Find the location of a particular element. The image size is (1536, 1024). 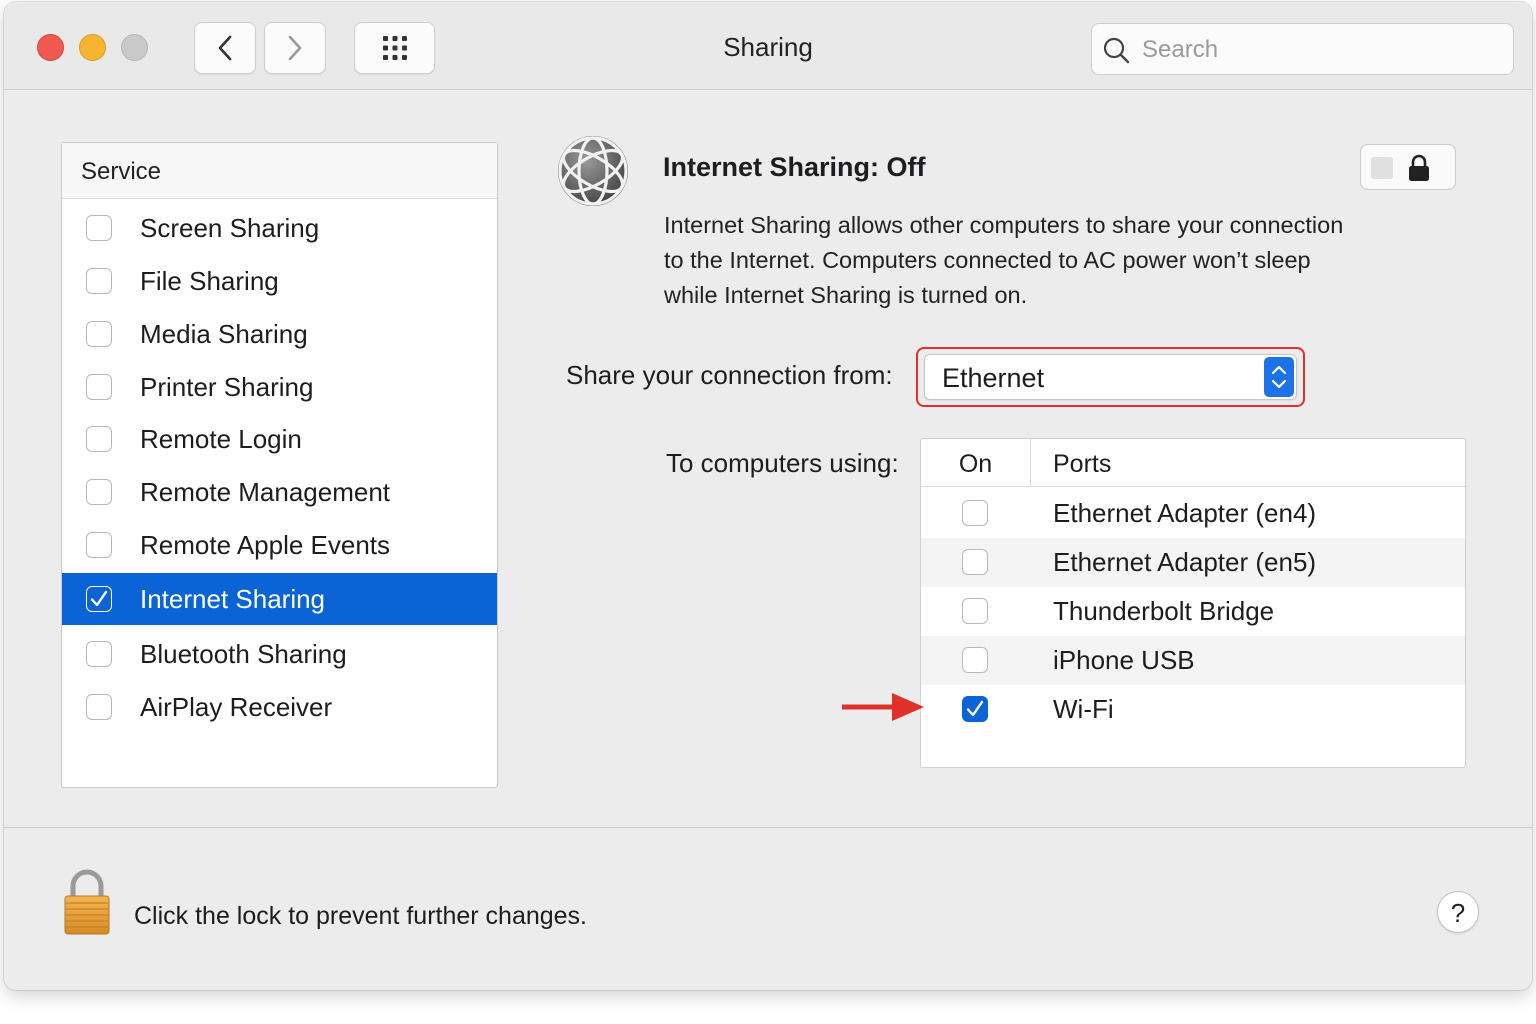

share-from-value: Ethernet is located at coordinates (993, 378).